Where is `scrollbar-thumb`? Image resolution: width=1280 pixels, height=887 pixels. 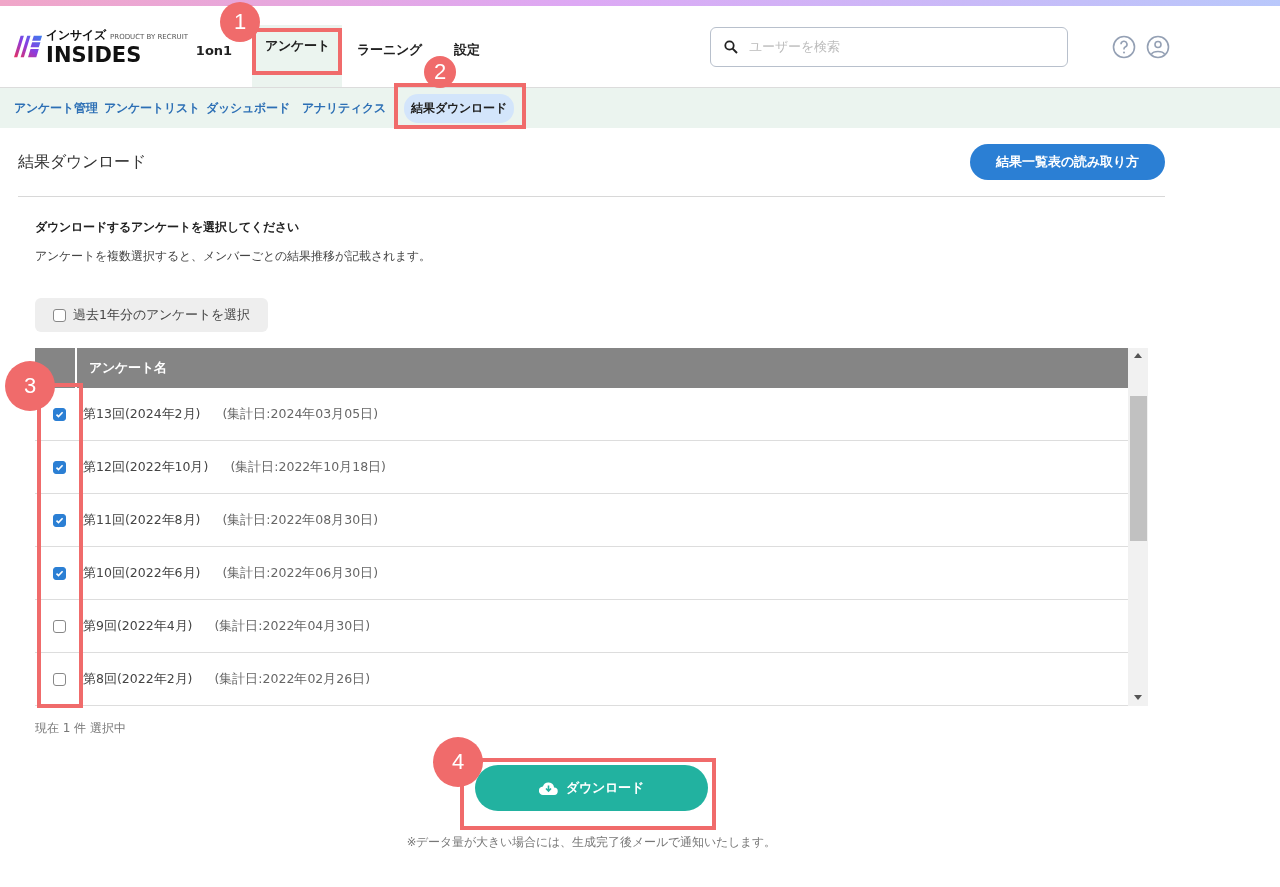
scrollbar-thumb is located at coordinates (1138, 468).